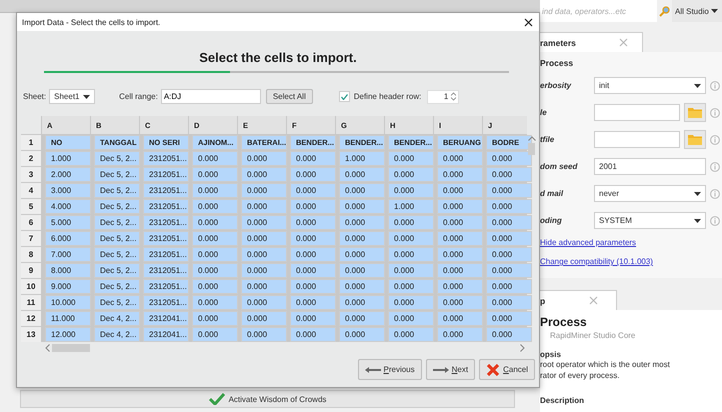  What do you see at coordinates (563, 400) in the screenshot?
I see `section-heading: Description` at bounding box center [563, 400].